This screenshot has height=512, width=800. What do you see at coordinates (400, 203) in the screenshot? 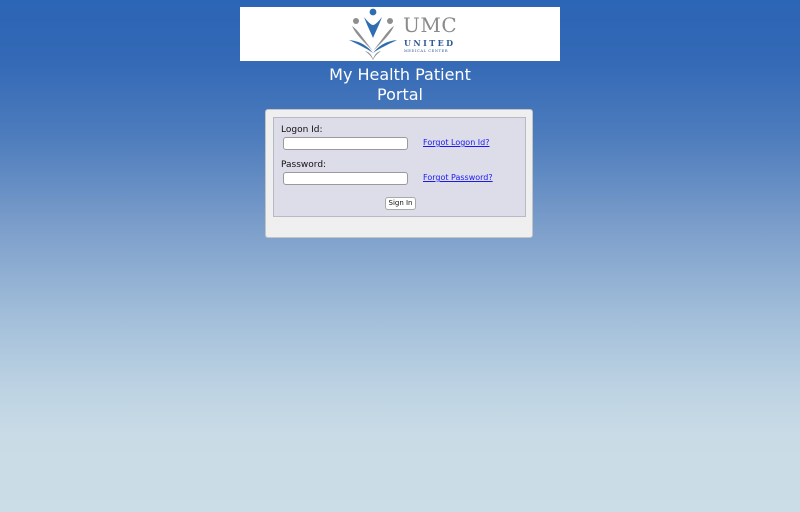
I see `sign-in-button: Sign In` at bounding box center [400, 203].